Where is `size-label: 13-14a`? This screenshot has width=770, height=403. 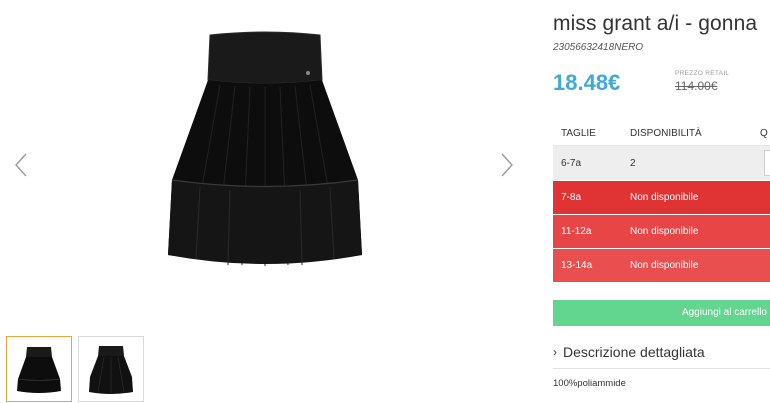 size-label: 13-14a is located at coordinates (577, 265).